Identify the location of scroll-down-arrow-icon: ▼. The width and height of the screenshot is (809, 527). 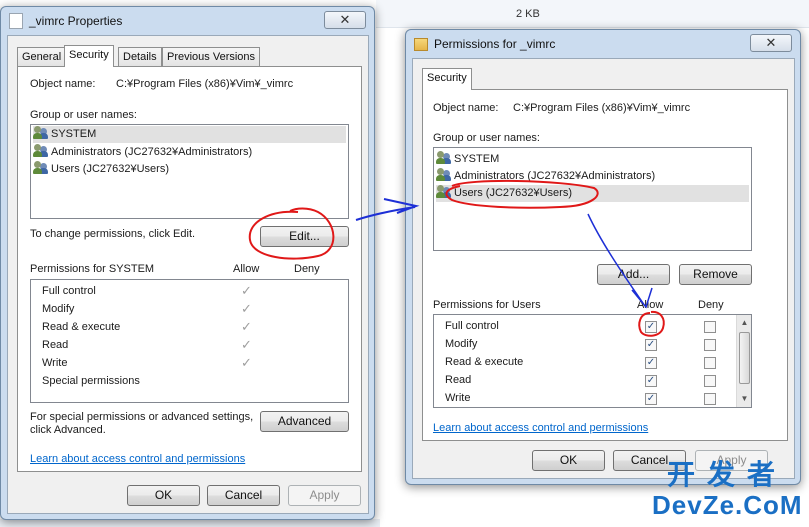
(744, 399).